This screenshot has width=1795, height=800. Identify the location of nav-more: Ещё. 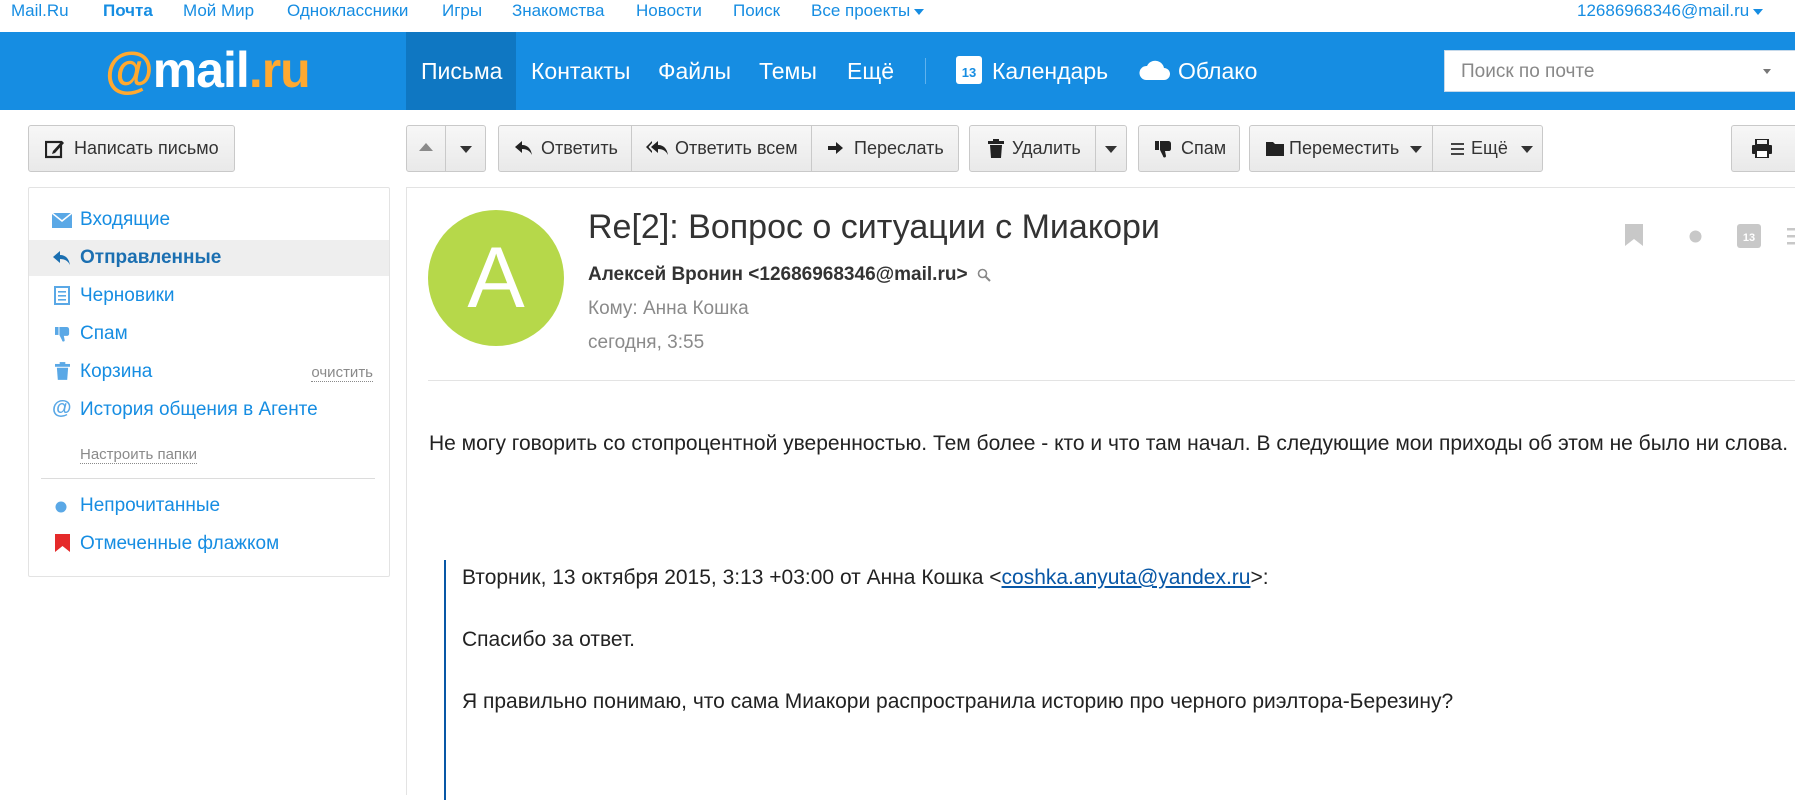
(870, 71).